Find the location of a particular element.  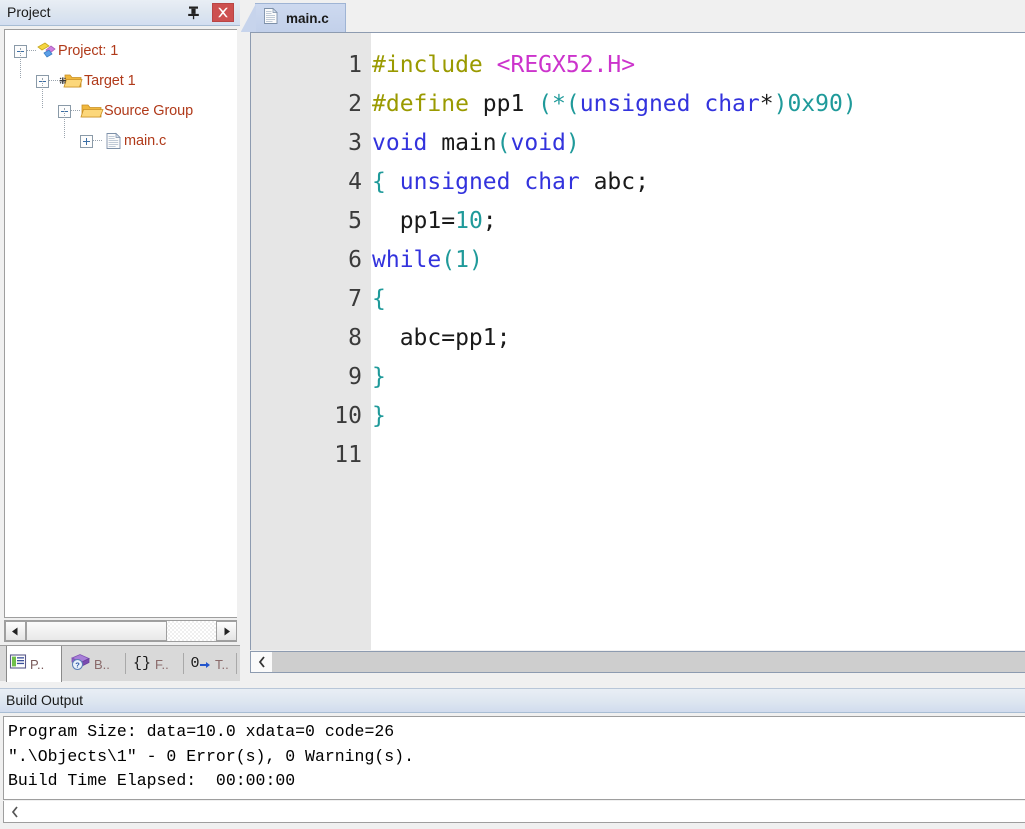

code-line: 9} is located at coordinates (638, 377).